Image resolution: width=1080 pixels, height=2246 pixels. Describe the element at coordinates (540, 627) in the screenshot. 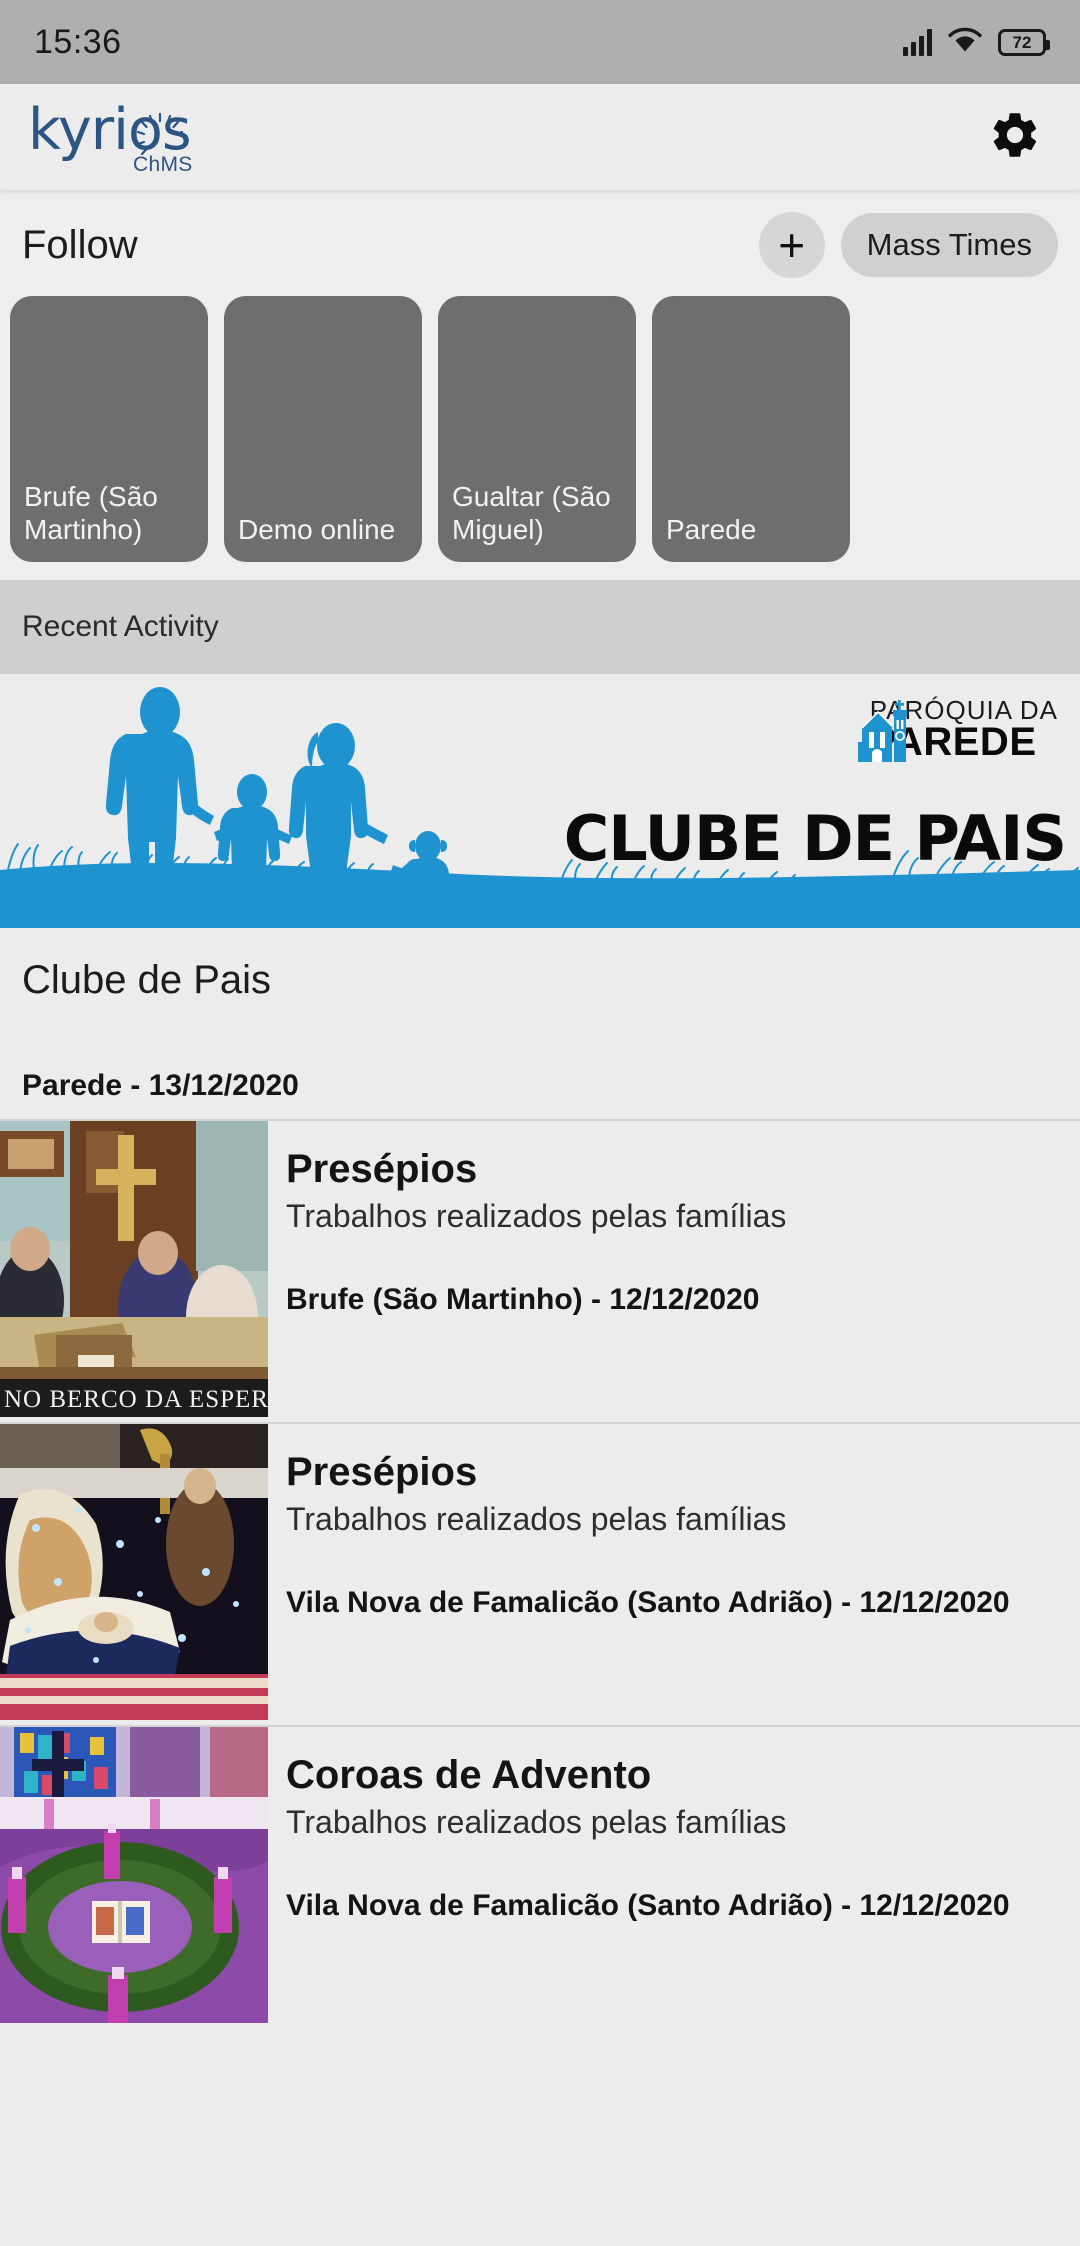

I see `recent-activity-header: Recent Activity` at that location.